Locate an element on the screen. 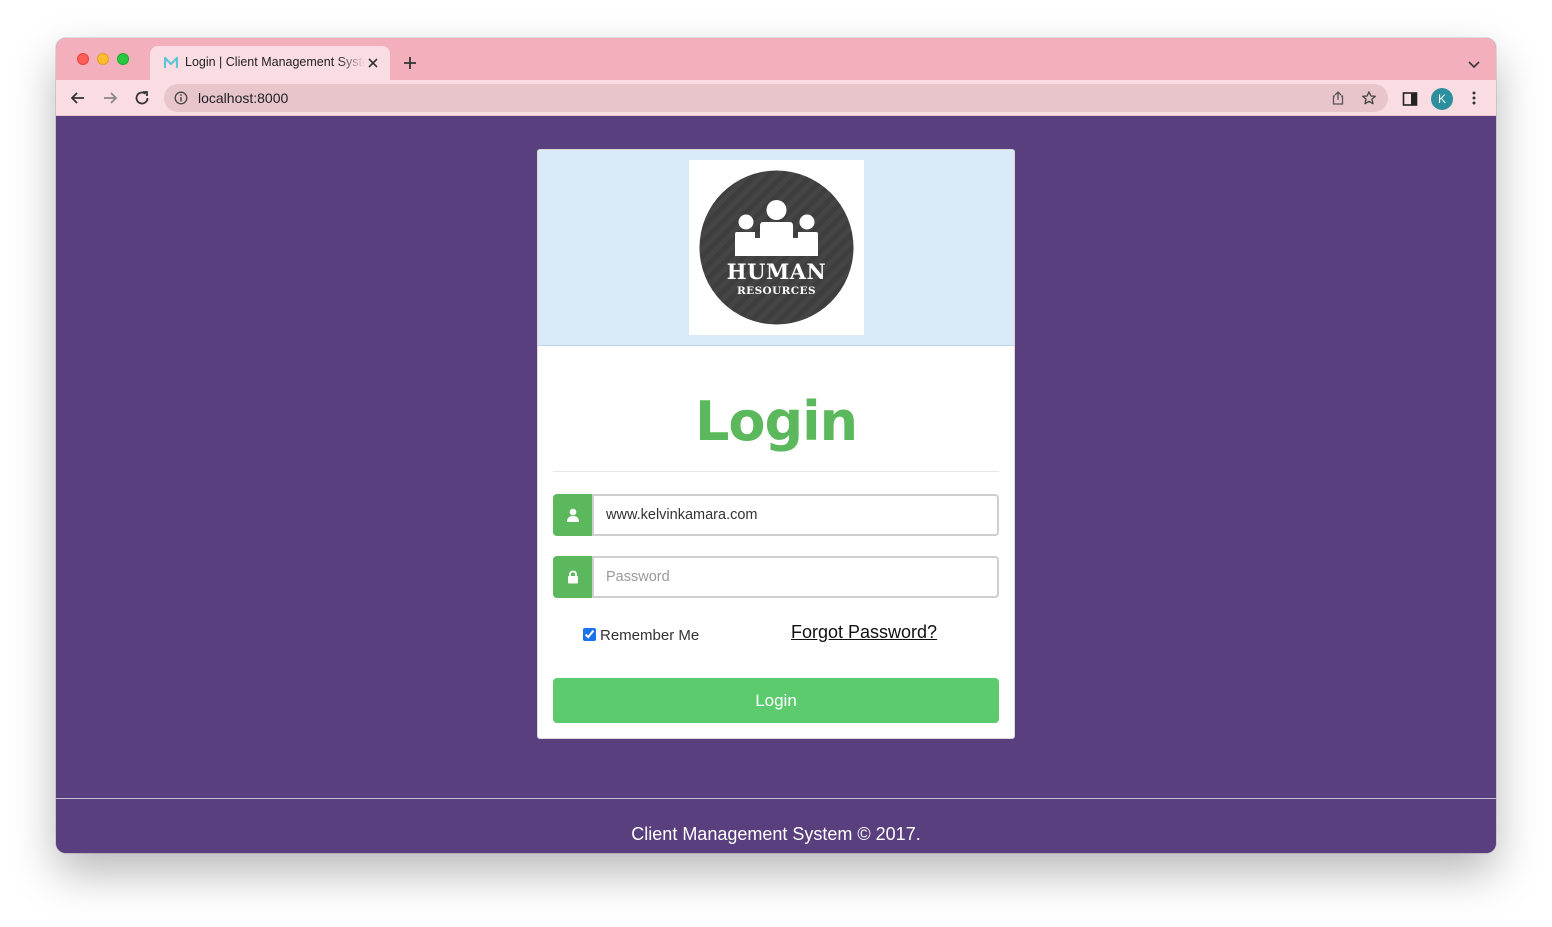 The image size is (1552, 927). share-icon is located at coordinates (1338, 98).